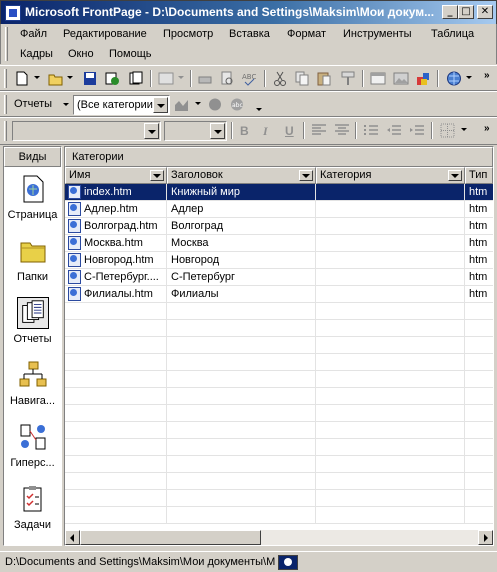  Describe the element at coordinates (241, 277) in the screenshot. I see `cell-title: С-Петербург` at that location.